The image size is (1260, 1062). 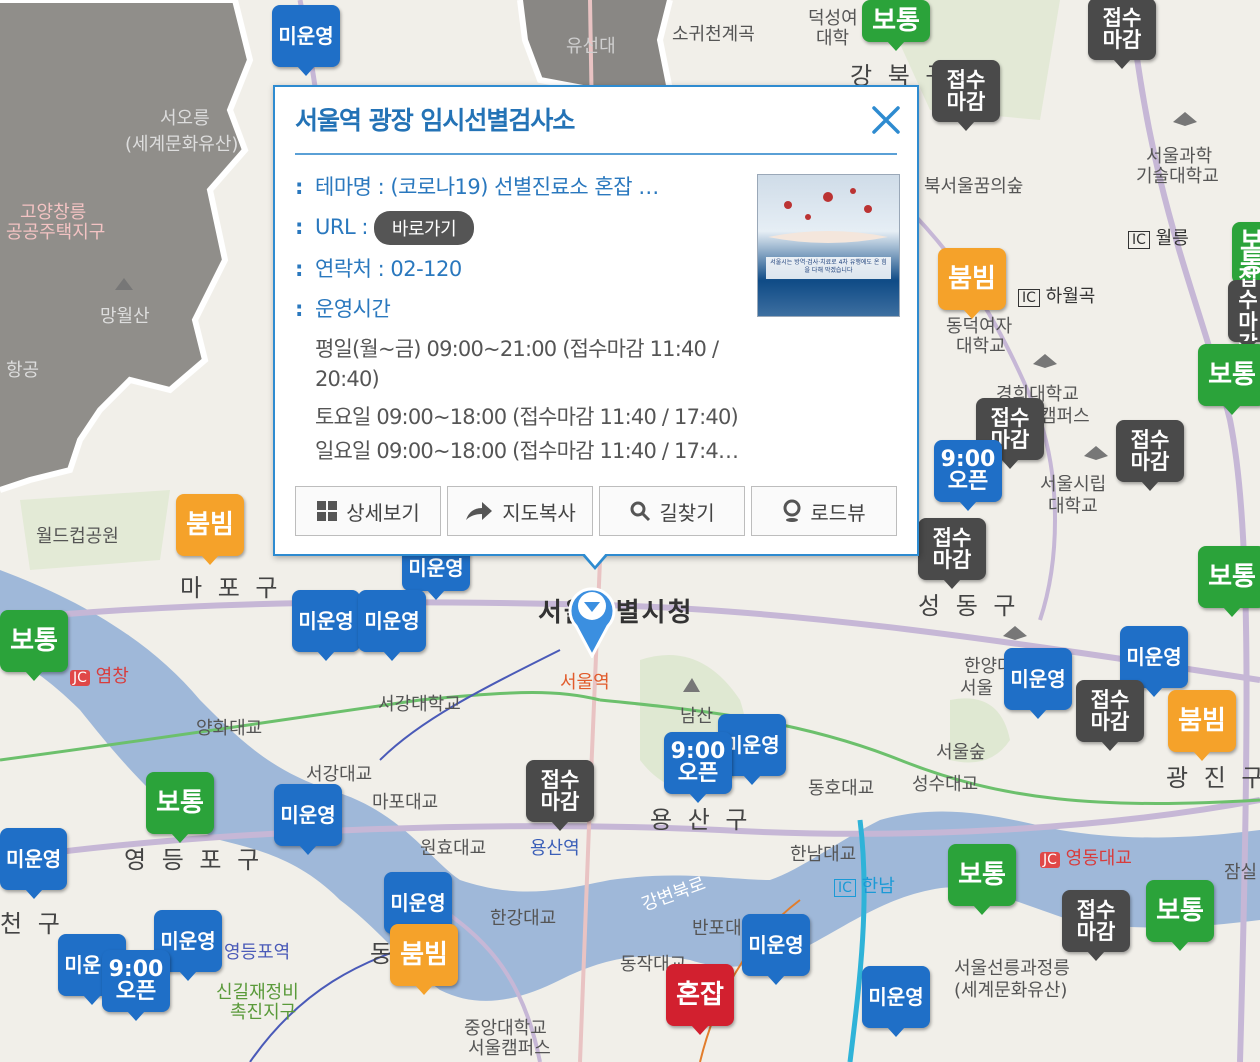 I want to click on hours-line: 평일(월~금) 09:00~21:00 (접수마감 11:40 /, so click(x=517, y=349).